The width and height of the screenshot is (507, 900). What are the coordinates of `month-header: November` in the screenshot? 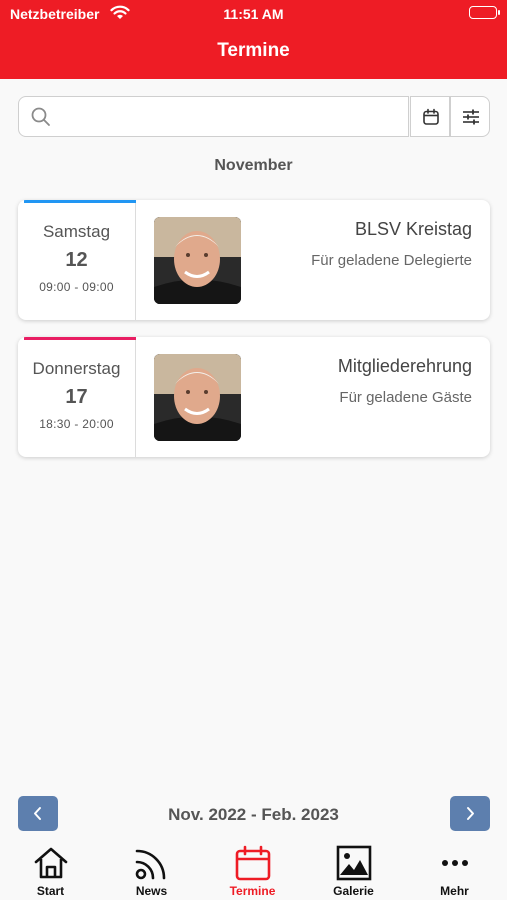 It's located at (253, 165).